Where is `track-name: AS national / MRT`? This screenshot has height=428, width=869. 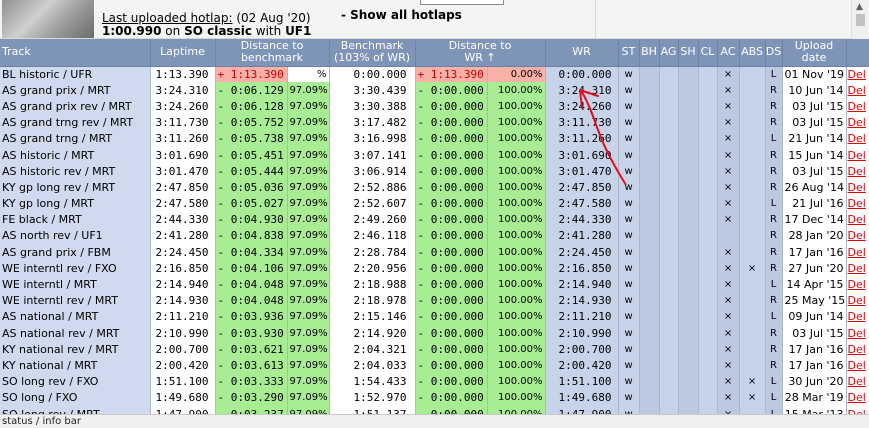
track-name: AS national / MRT is located at coordinates (75, 316).